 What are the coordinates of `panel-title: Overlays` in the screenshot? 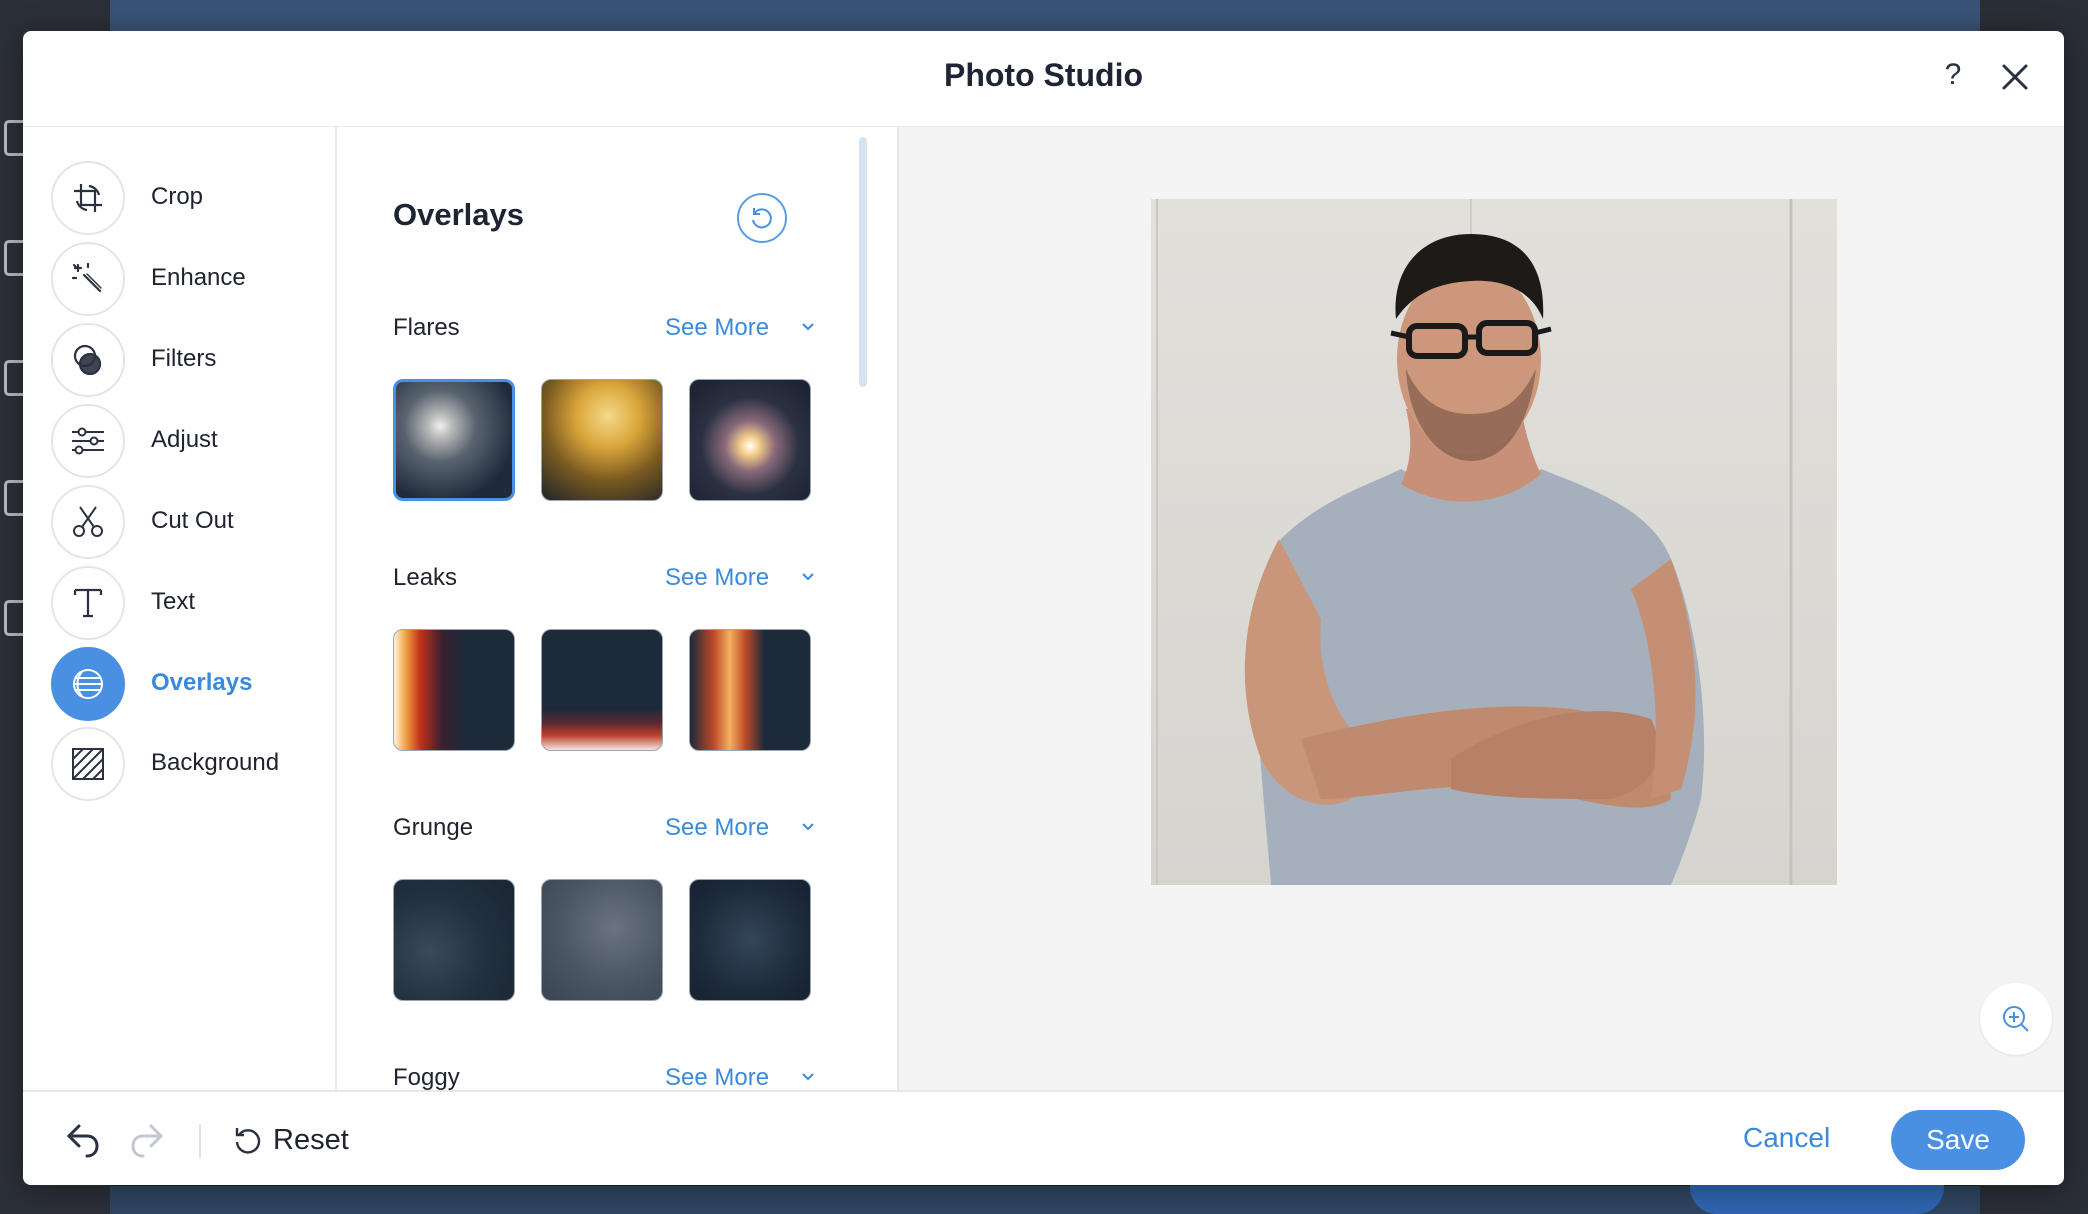 It's located at (458, 214).